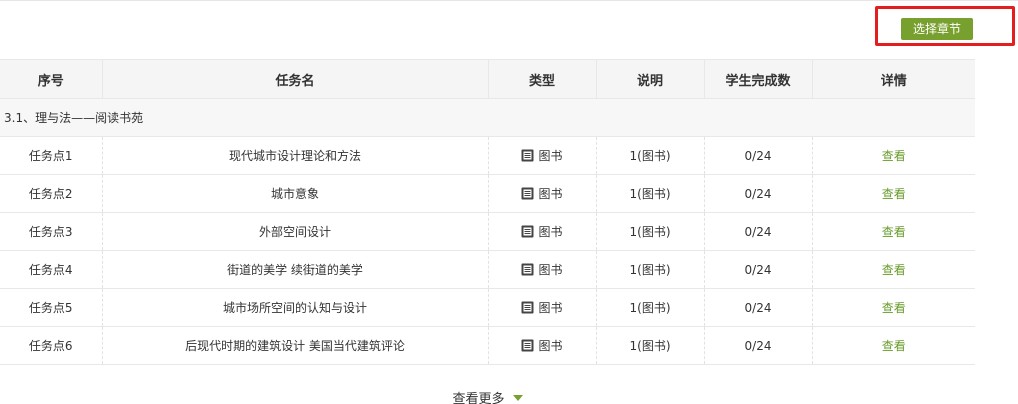 Image resolution: width=1018 pixels, height=404 pixels. I want to click on table-row: 任务点1 现代城市设计理论和方法 图书 1(图书) 0/24 查看, so click(487, 155).